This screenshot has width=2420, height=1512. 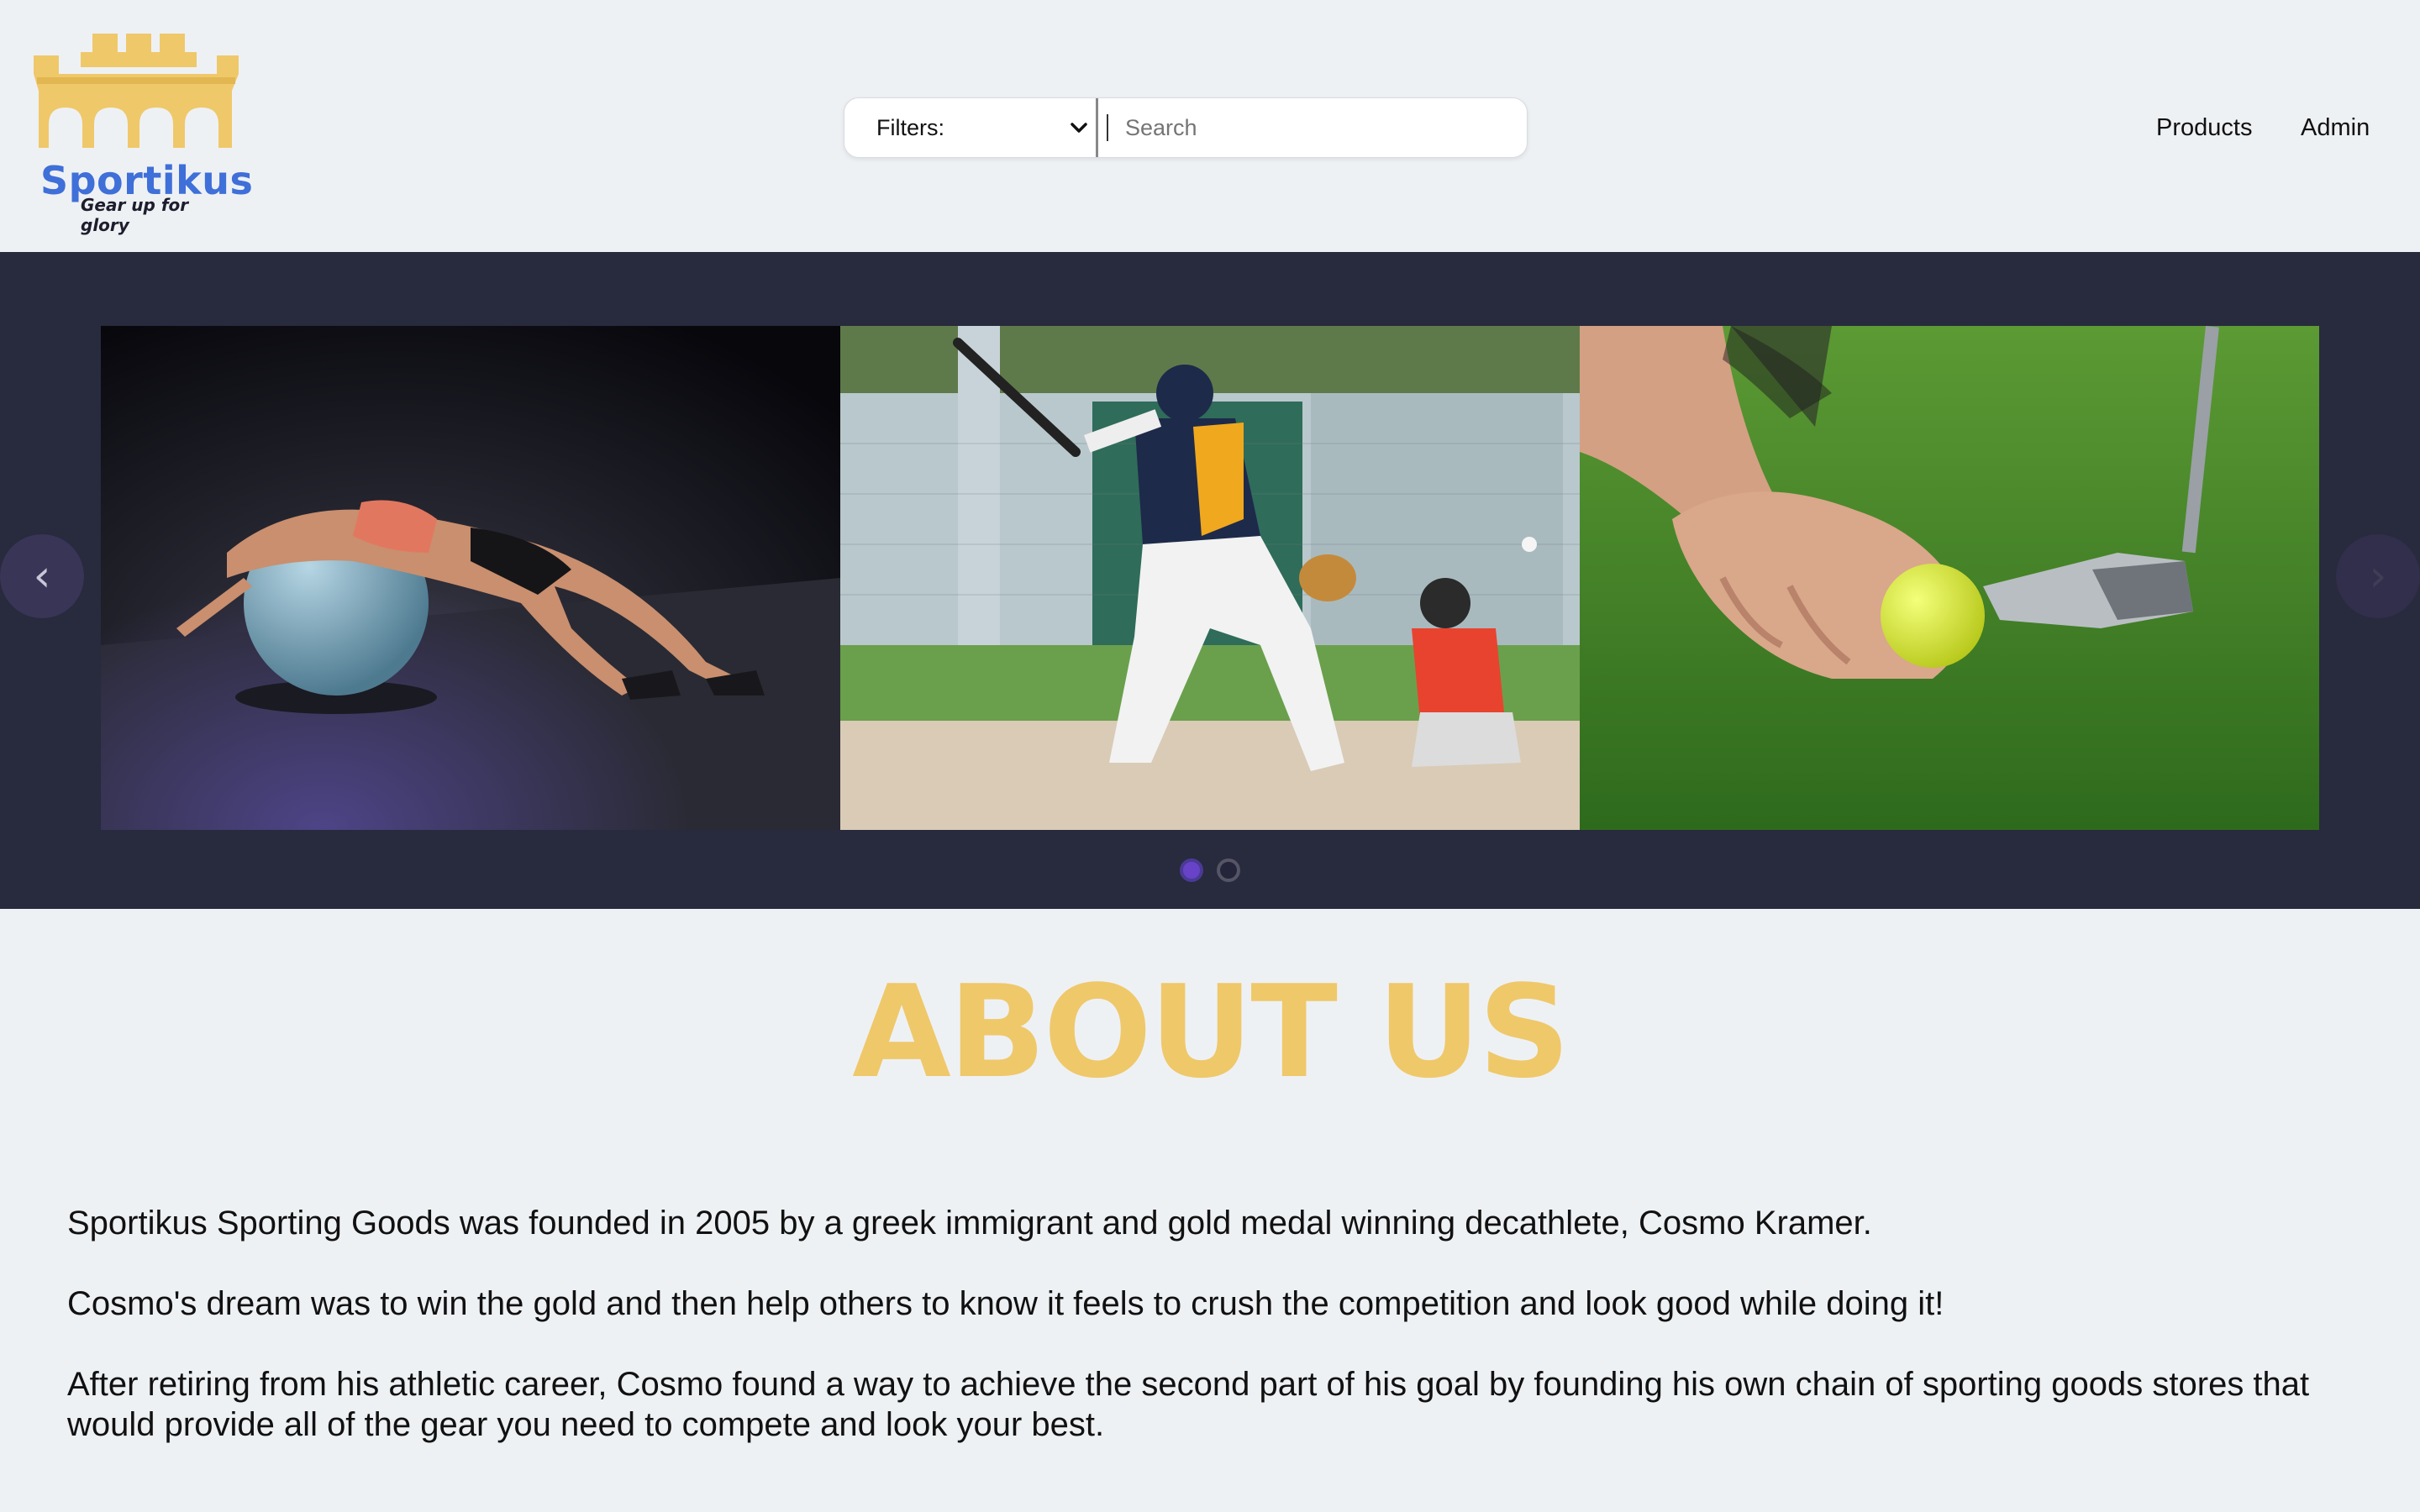 I want to click on carousel-indicator-active, so click(x=1192, y=870).